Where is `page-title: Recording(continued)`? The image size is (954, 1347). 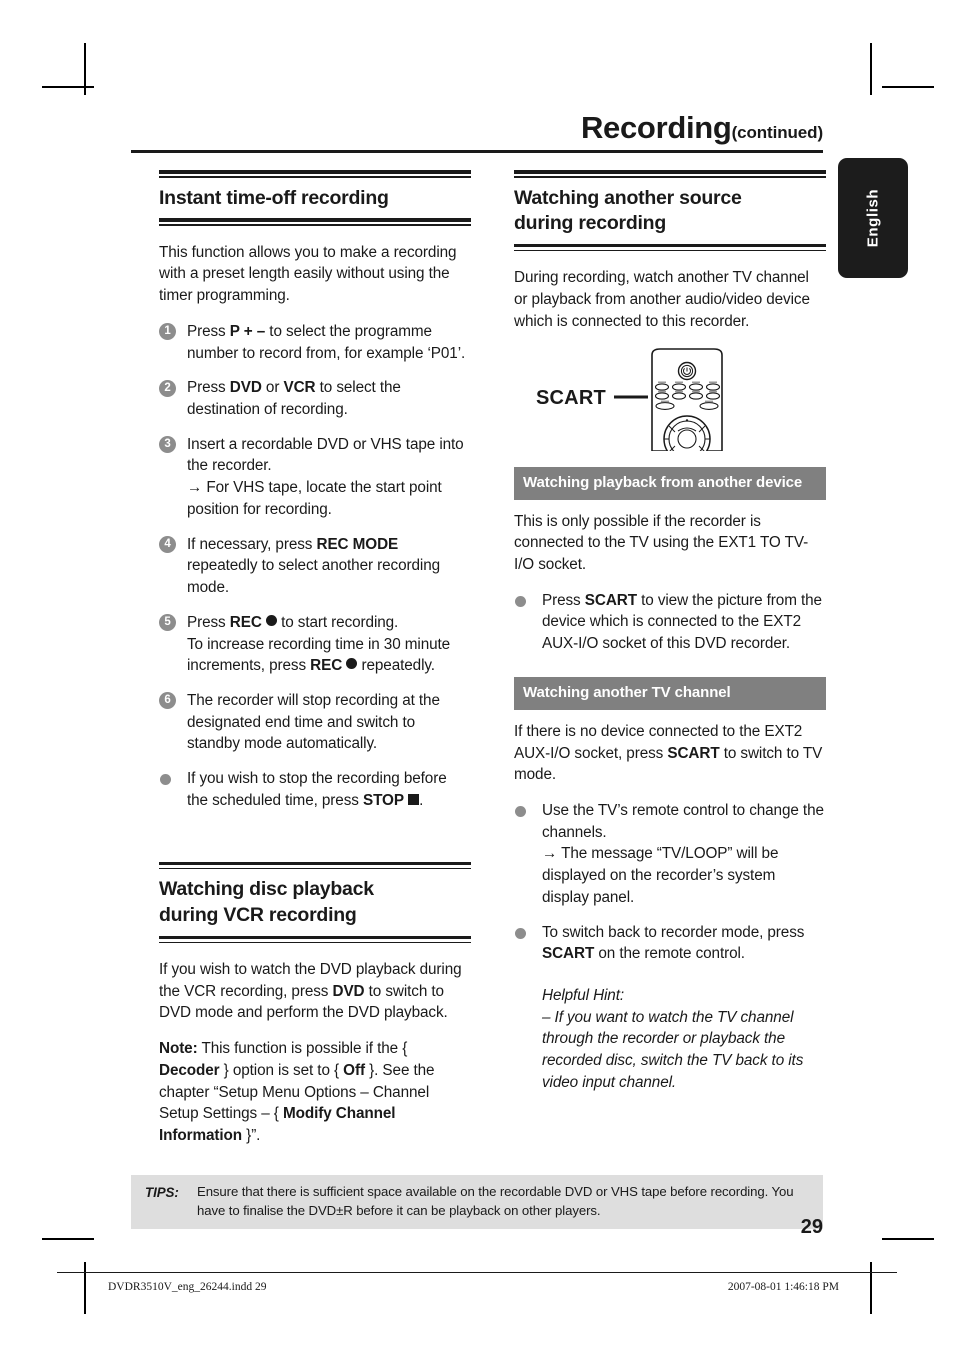 page-title: Recording(continued) is located at coordinates (477, 127).